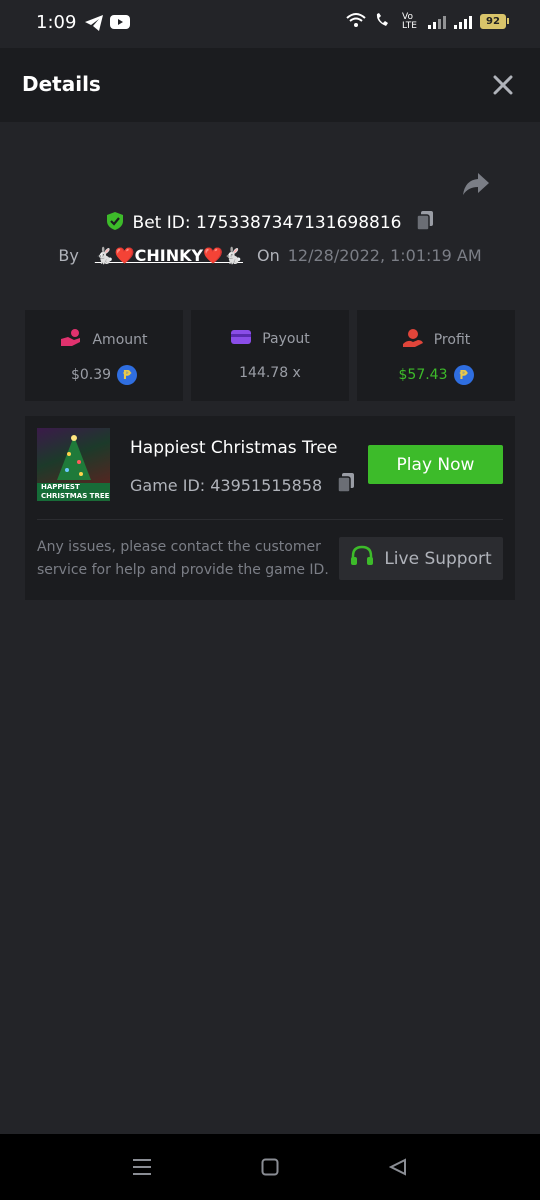 Image resolution: width=540 pixels, height=1200 pixels. I want to click on payout-value: 144.78 x, so click(270, 373).